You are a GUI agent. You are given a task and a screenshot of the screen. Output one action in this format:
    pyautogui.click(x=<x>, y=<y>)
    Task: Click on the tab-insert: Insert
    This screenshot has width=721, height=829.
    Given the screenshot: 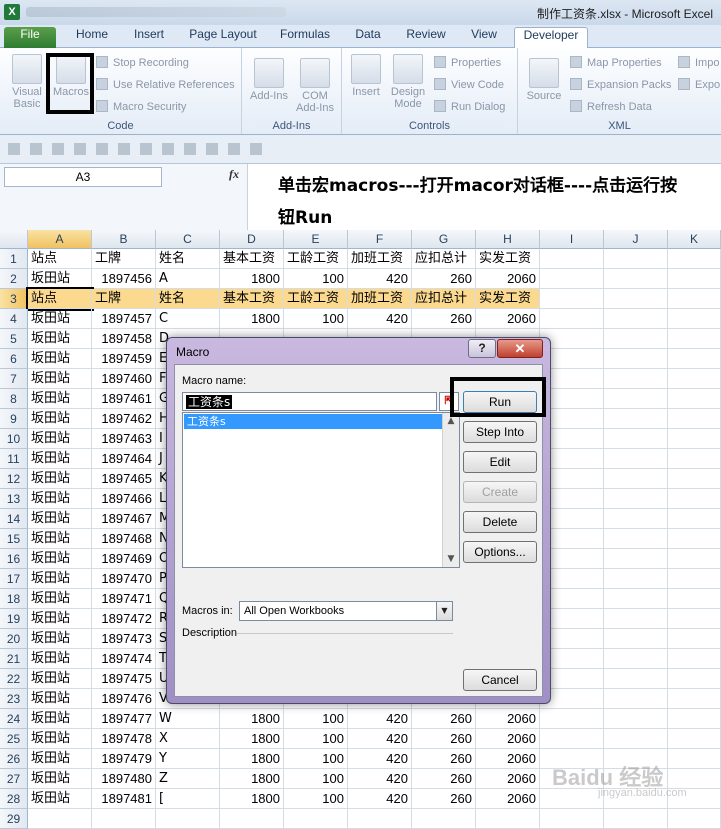 What is the action you would take?
    pyautogui.click(x=149, y=37)
    